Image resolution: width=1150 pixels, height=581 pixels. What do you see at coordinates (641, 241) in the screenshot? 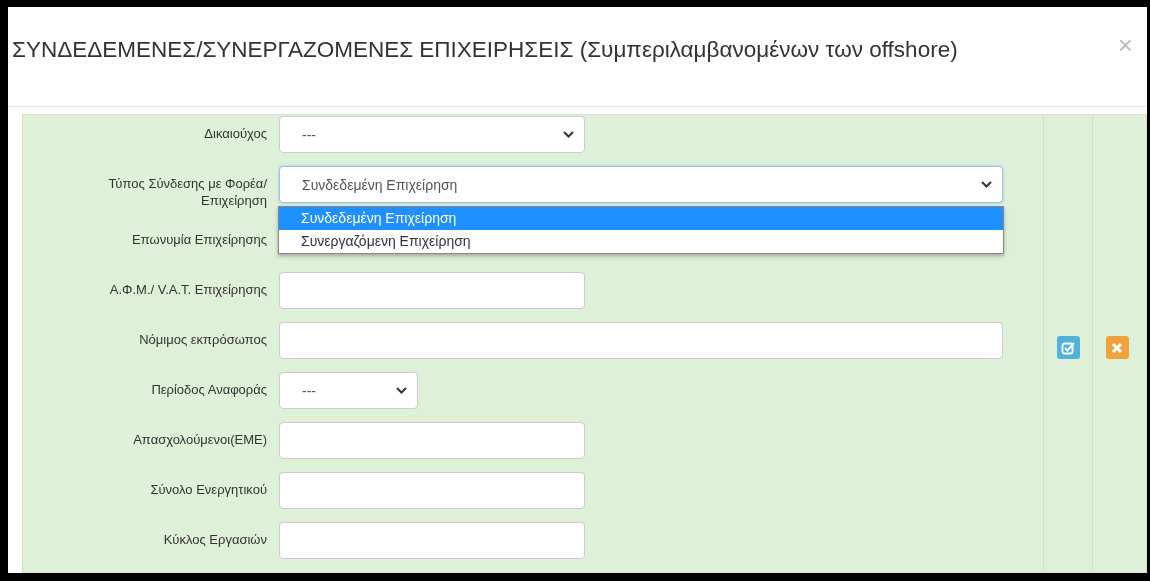
I see `dropdown-option: Συνεργαζόμενη Επιχείρηση` at bounding box center [641, 241].